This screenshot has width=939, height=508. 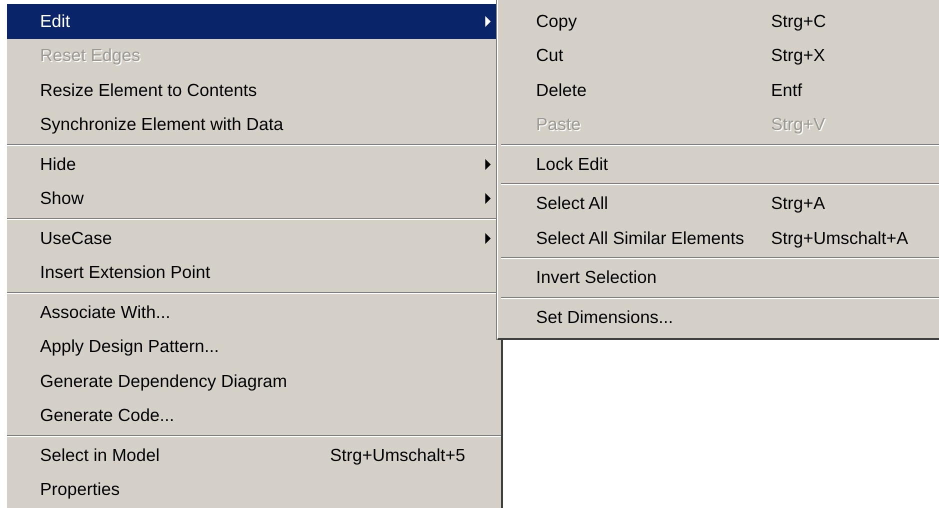 I want to click on menu-item: Generate Dependency Diagram, so click(x=254, y=381).